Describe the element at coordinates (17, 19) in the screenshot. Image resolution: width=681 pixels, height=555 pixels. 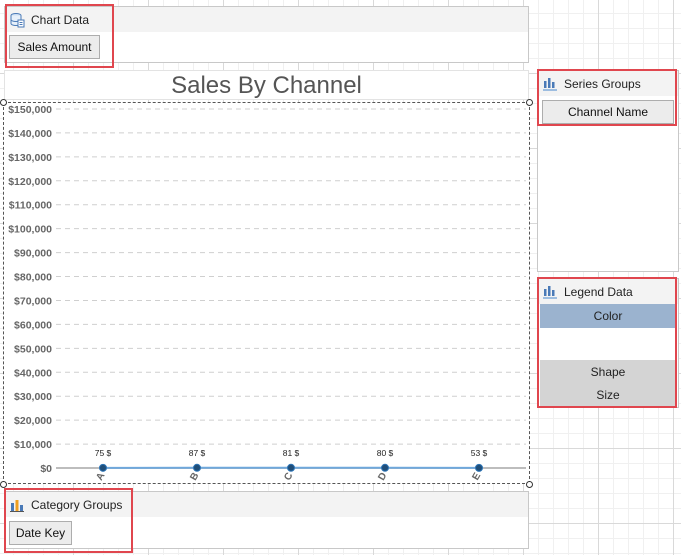
I see `database-icon` at that location.